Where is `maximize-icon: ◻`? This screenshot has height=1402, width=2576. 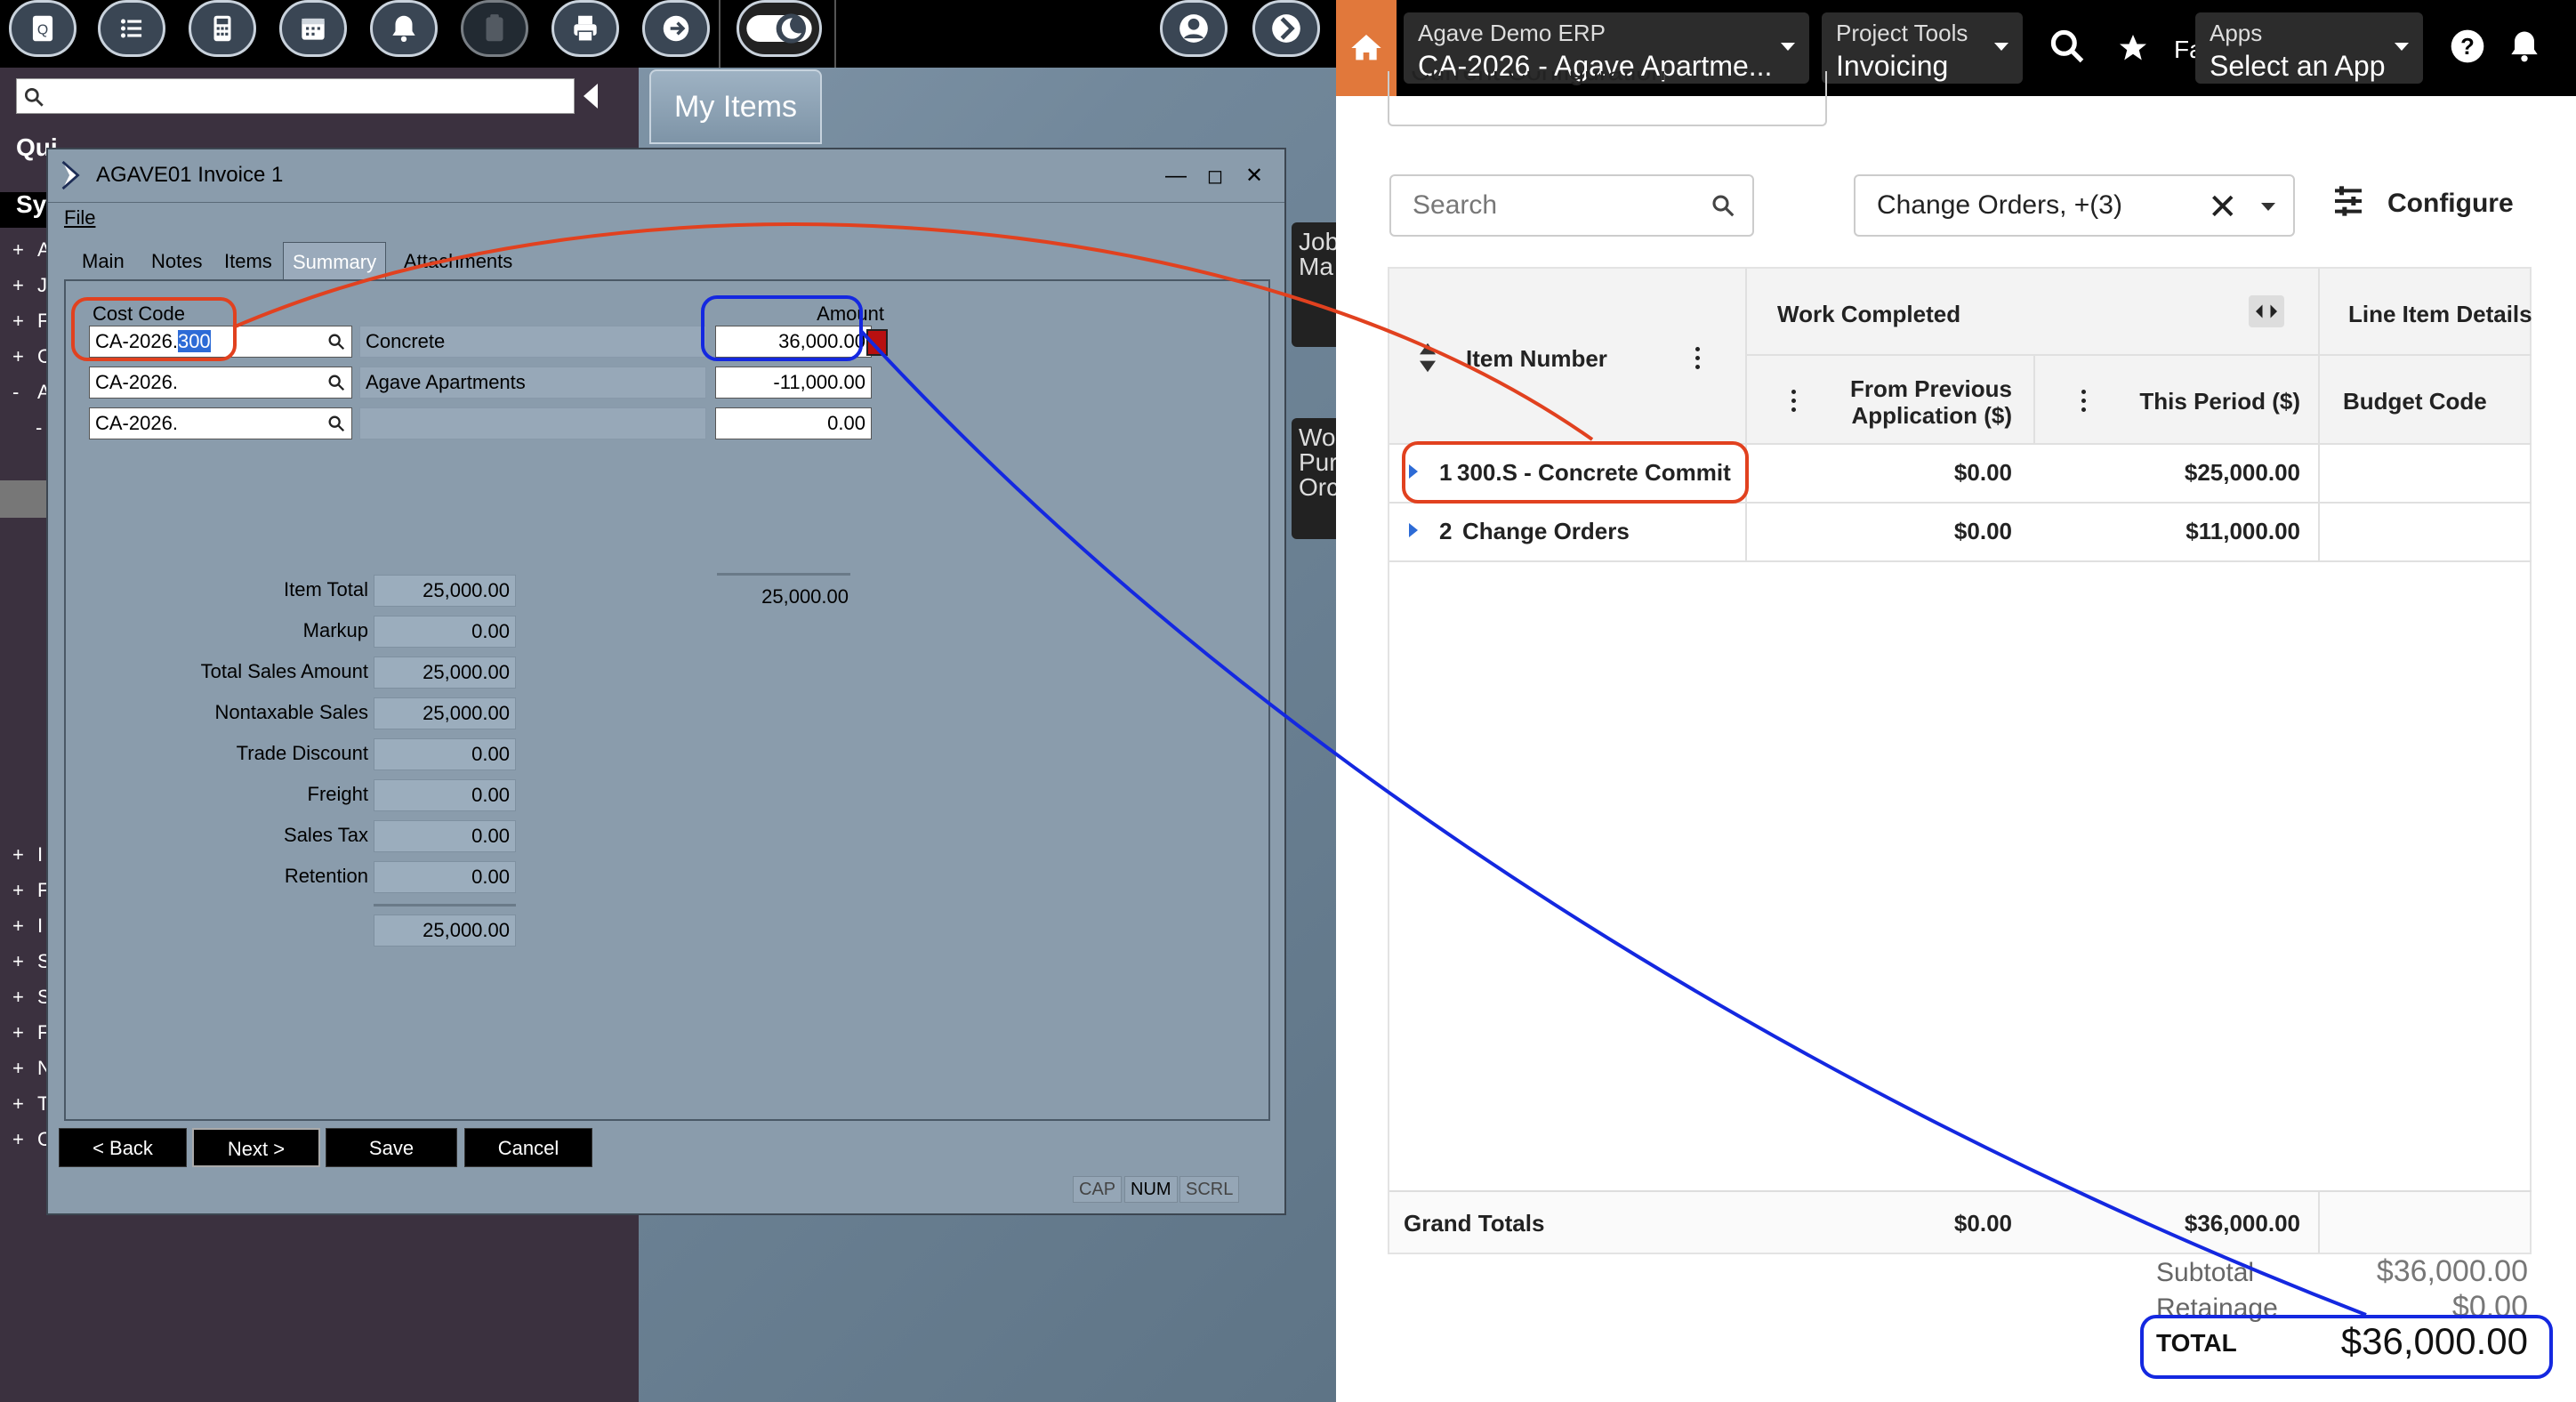
maximize-icon: ◻ is located at coordinates (1215, 176).